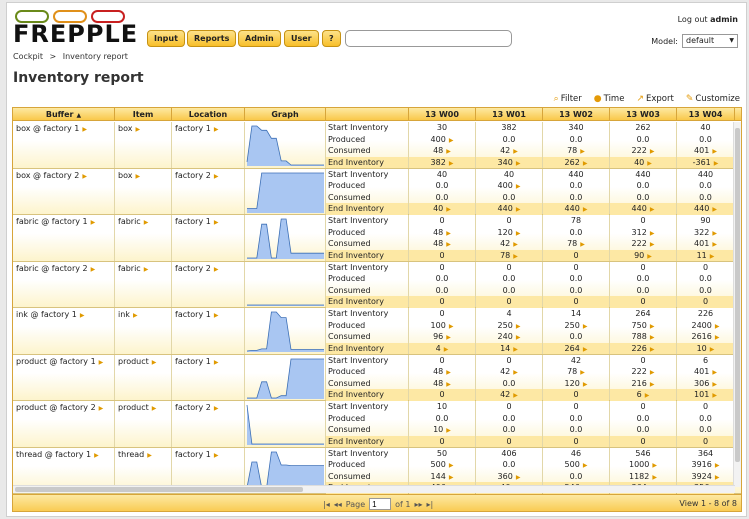 Image resolution: width=749 pixels, height=519 pixels. What do you see at coordinates (129, 221) in the screenshot?
I see `item-link: fabric` at bounding box center [129, 221].